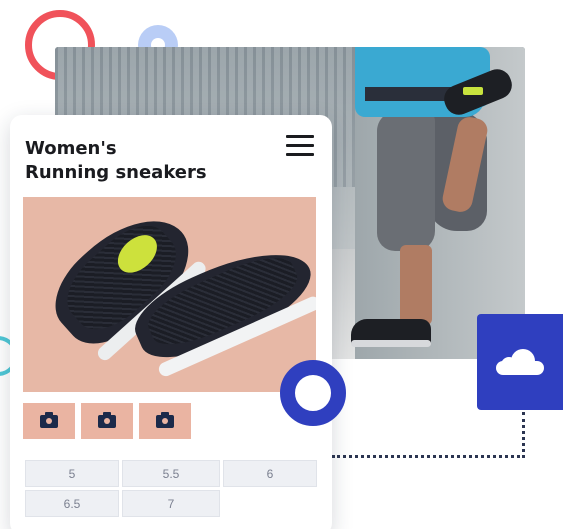  What do you see at coordinates (406, 181) in the screenshot?
I see `runner-standing-leg` at bounding box center [406, 181].